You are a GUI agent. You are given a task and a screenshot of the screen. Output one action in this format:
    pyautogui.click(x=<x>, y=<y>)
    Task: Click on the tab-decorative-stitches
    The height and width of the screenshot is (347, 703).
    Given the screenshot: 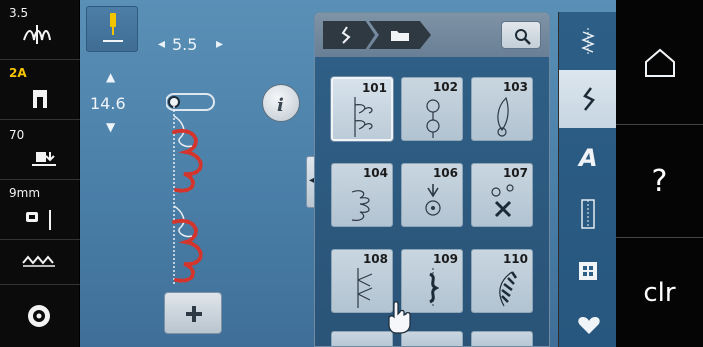 What is the action you would take?
    pyautogui.click(x=587, y=99)
    